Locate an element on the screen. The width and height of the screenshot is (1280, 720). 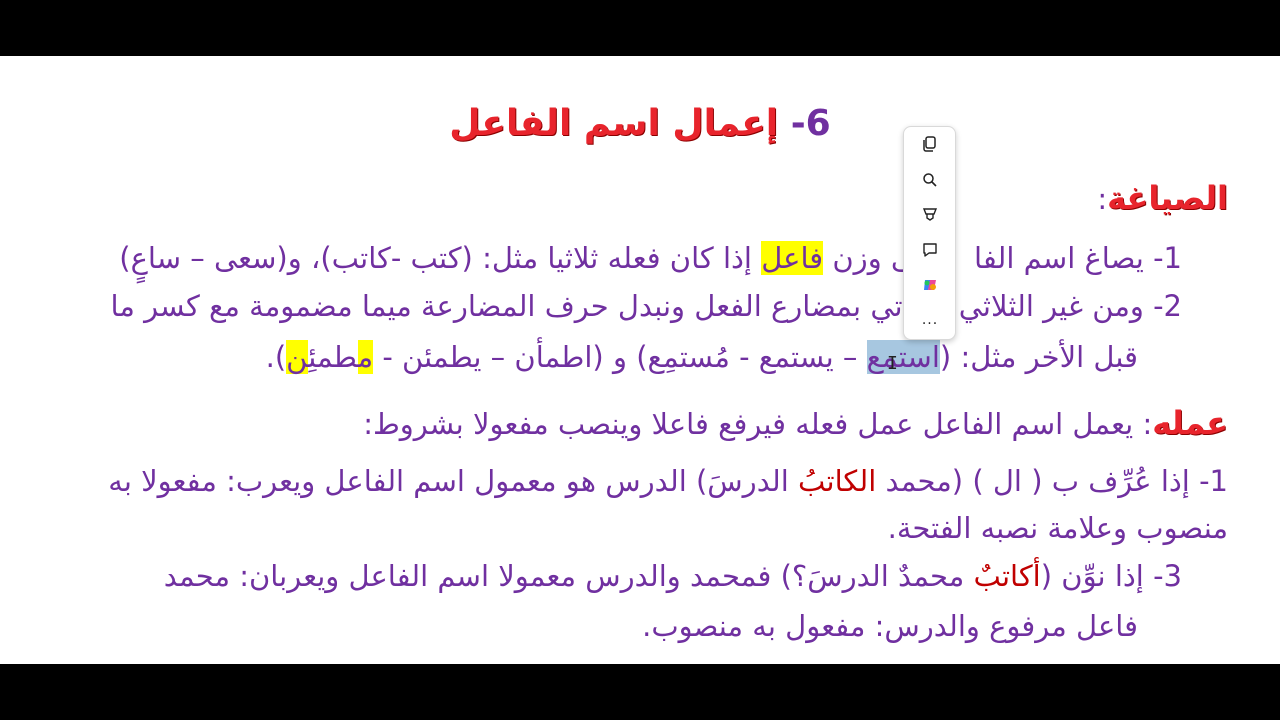
line3-part3: طمئِ is located at coordinates (333, 357).